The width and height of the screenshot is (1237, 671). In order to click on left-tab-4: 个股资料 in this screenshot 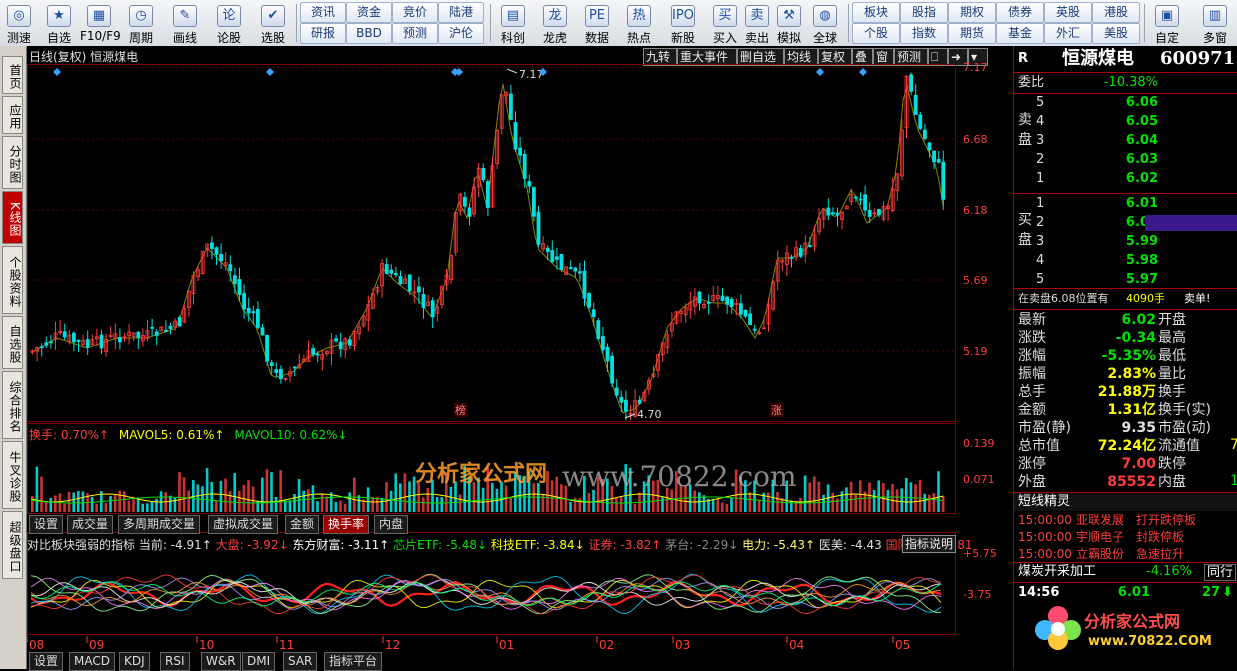, I will do `click(12, 280)`.